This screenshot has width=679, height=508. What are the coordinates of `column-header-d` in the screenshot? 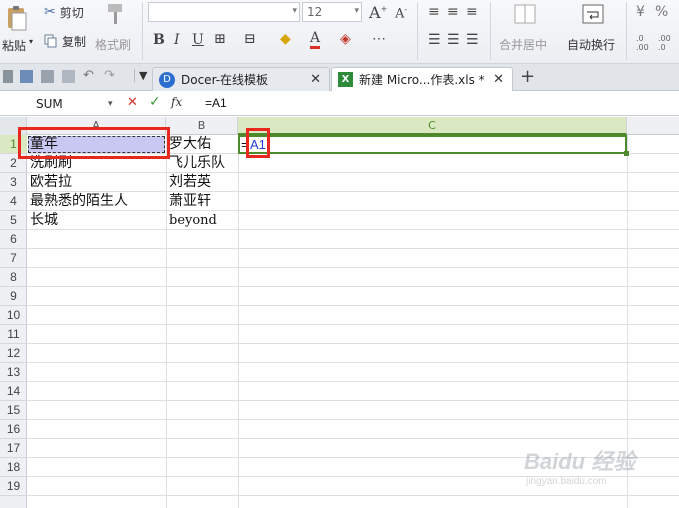 It's located at (653, 126).